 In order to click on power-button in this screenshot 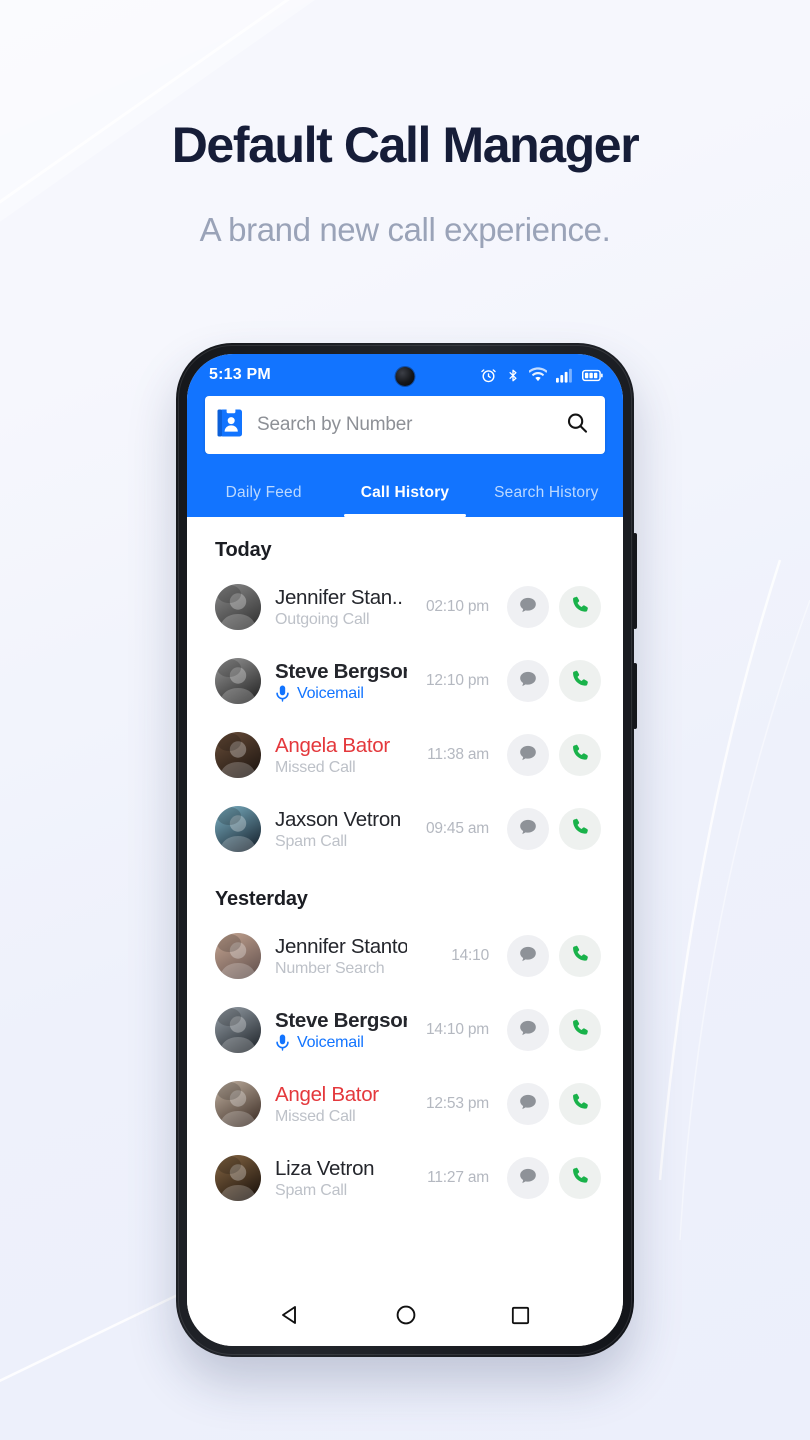, I will do `click(635, 696)`.